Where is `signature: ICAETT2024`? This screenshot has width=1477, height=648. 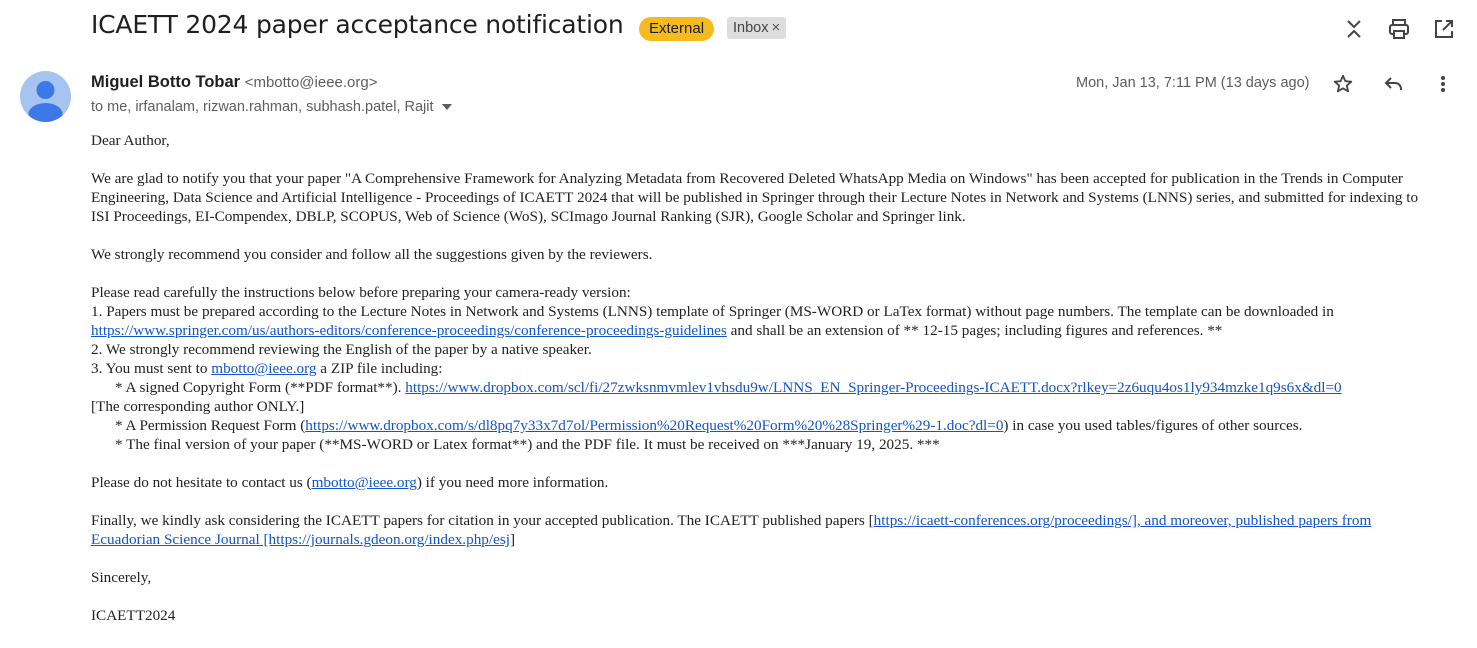
signature: ICAETT2024 is located at coordinates (133, 615).